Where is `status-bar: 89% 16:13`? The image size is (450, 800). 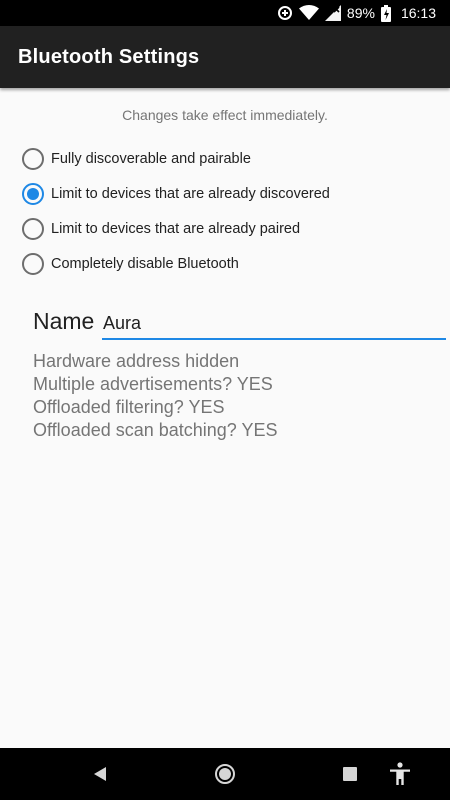
status-bar: 89% 16:13 is located at coordinates (225, 13).